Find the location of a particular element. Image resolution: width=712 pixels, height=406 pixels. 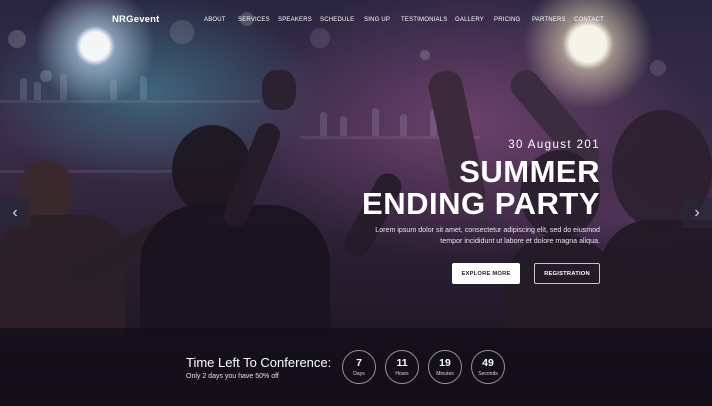

event-date: 30 August 201 is located at coordinates (554, 145).